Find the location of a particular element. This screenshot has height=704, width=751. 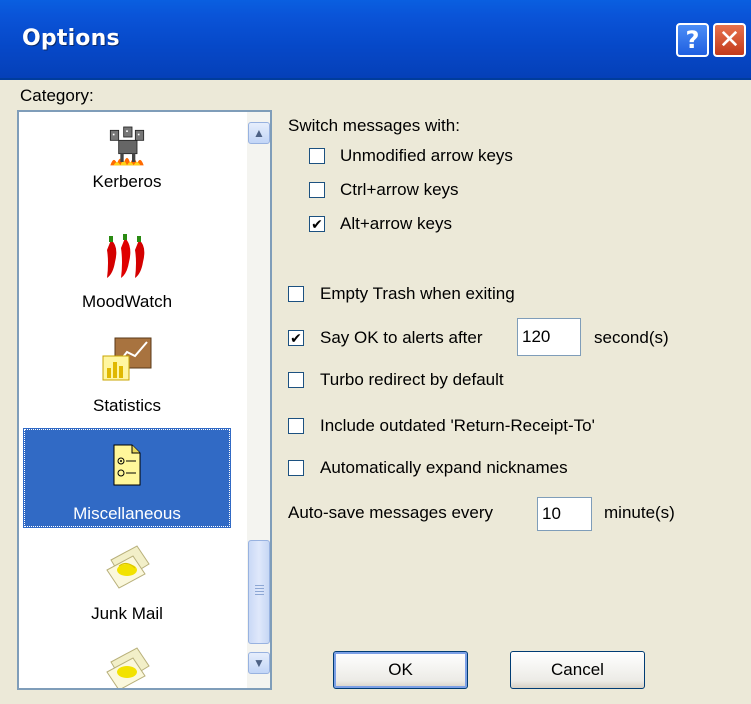

scroll-thumb is located at coordinates (259, 592).